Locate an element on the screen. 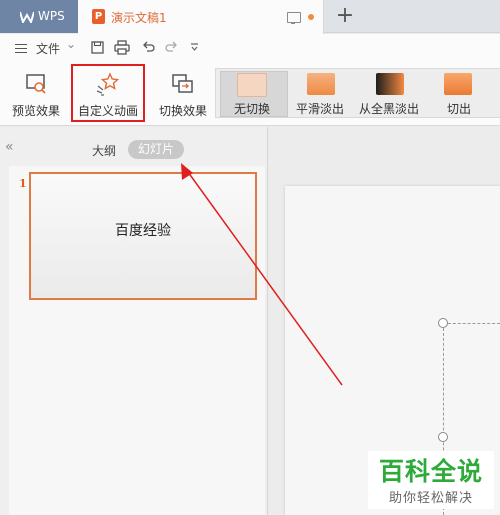 The width and height of the screenshot is (500, 515). transition-gallery: 无切换 平滑淡出 从全黑淡出 切出 is located at coordinates (357, 93).